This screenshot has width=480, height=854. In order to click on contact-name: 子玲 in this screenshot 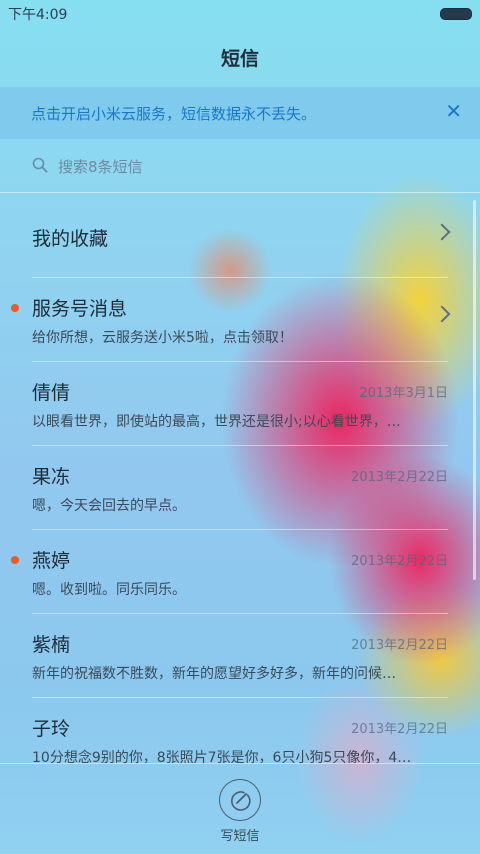, I will do `click(51, 729)`.